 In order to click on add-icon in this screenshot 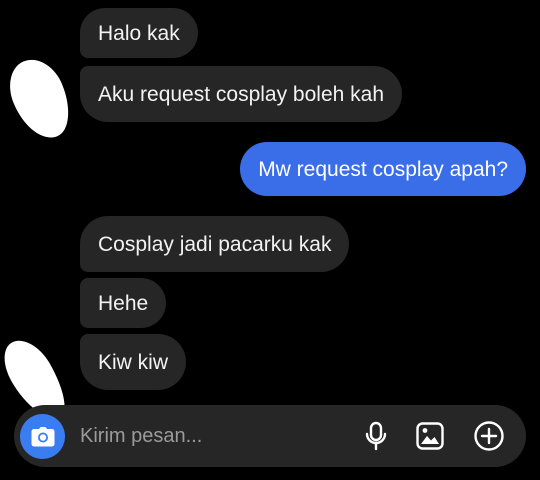, I will do `click(489, 436)`.